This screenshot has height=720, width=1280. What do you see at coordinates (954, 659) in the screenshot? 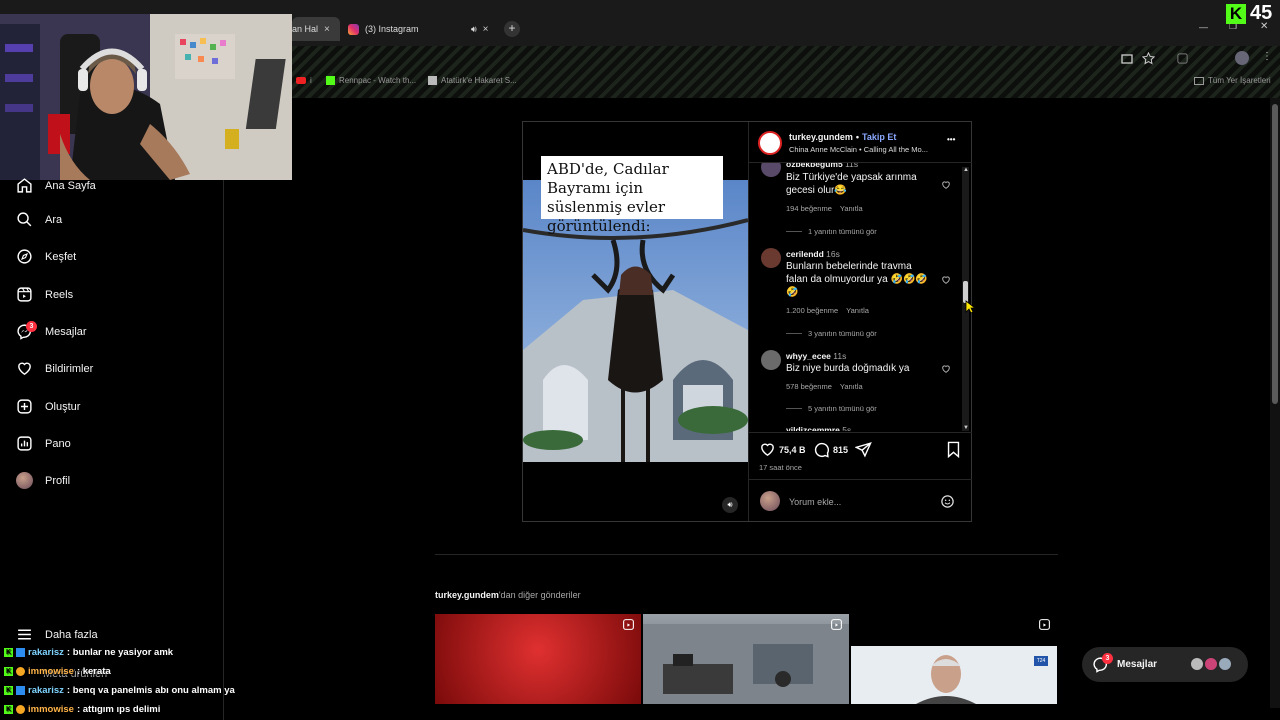
I see `post-thumbnail: T24` at bounding box center [954, 659].